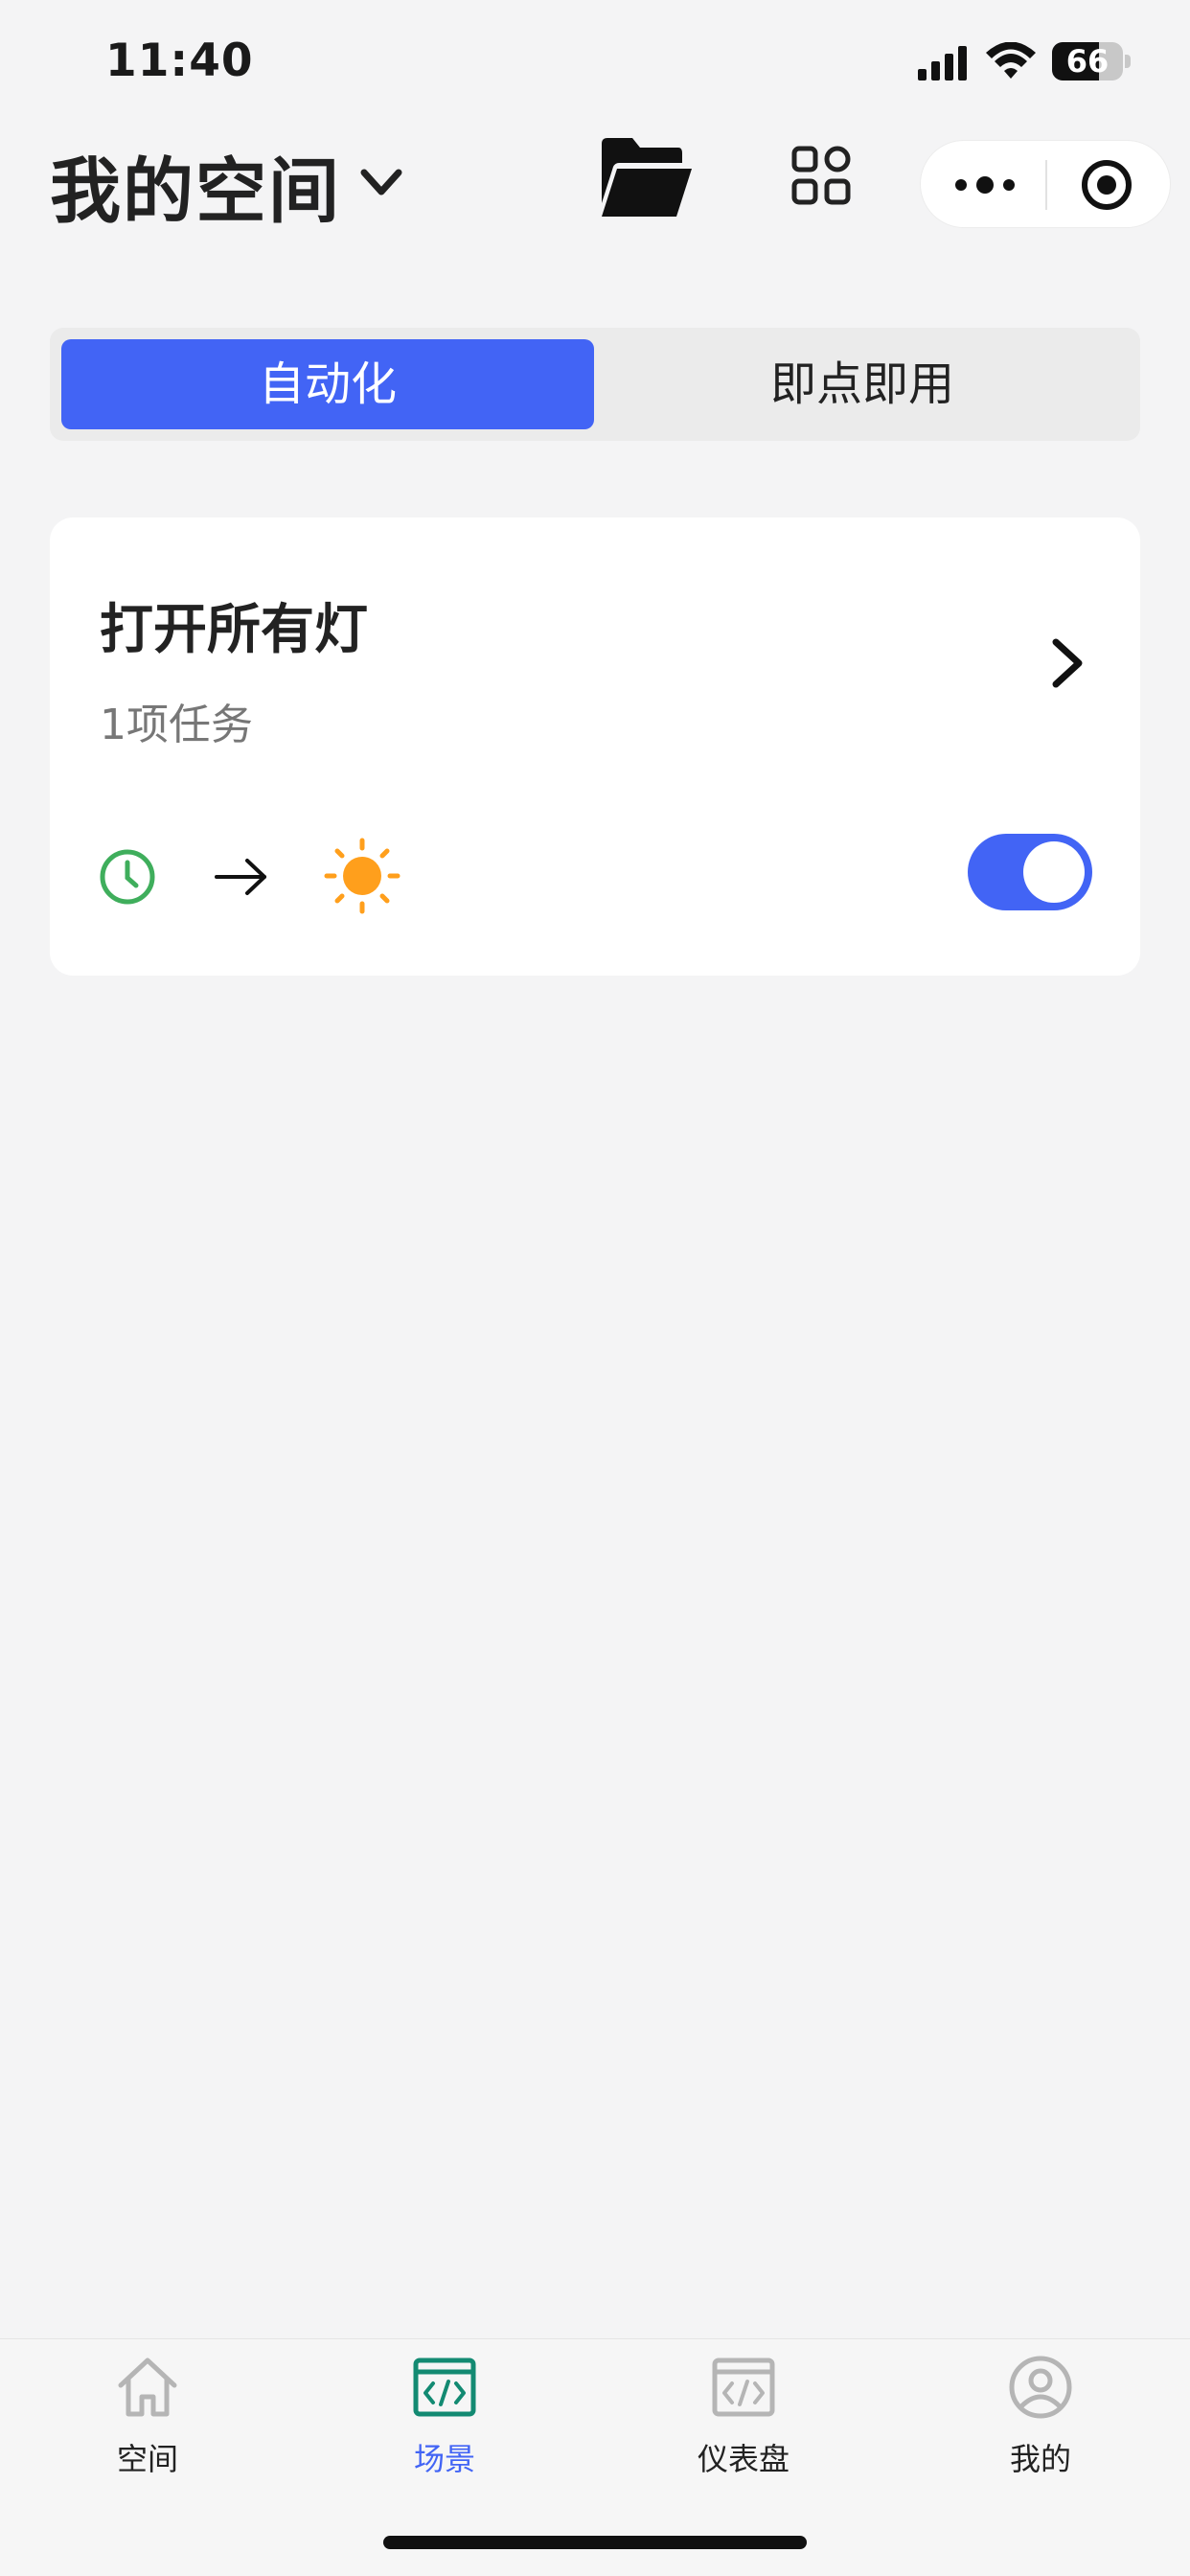  What do you see at coordinates (381, 182) in the screenshot?
I see `chevron-down-icon` at bounding box center [381, 182].